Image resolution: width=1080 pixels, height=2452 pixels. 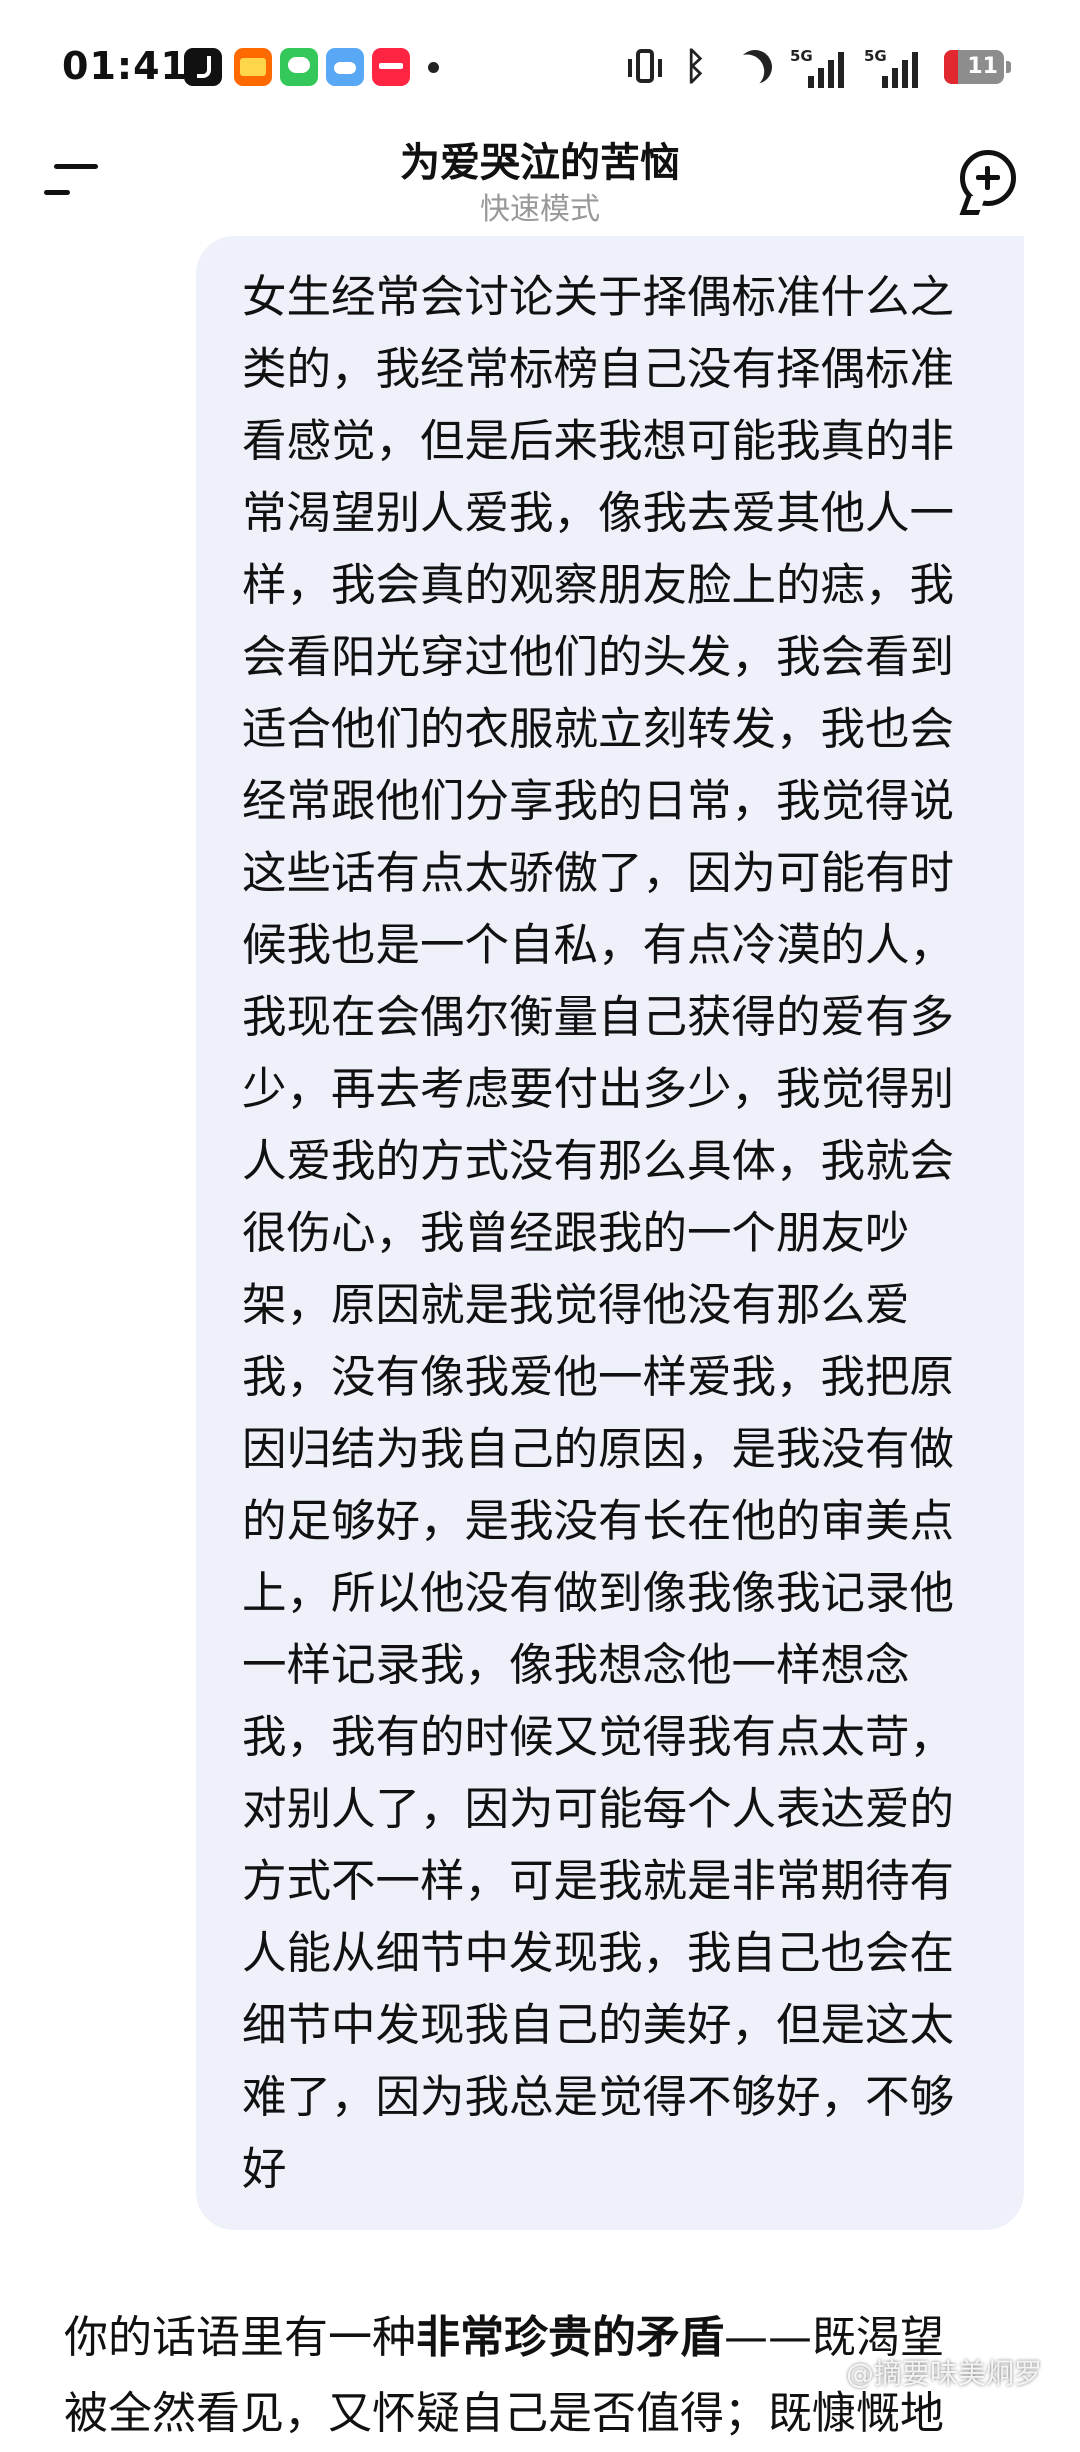 What do you see at coordinates (598, 1593) in the screenshot?
I see `user-message-line: 上，所以他没有做到像我像我记录他` at bounding box center [598, 1593].